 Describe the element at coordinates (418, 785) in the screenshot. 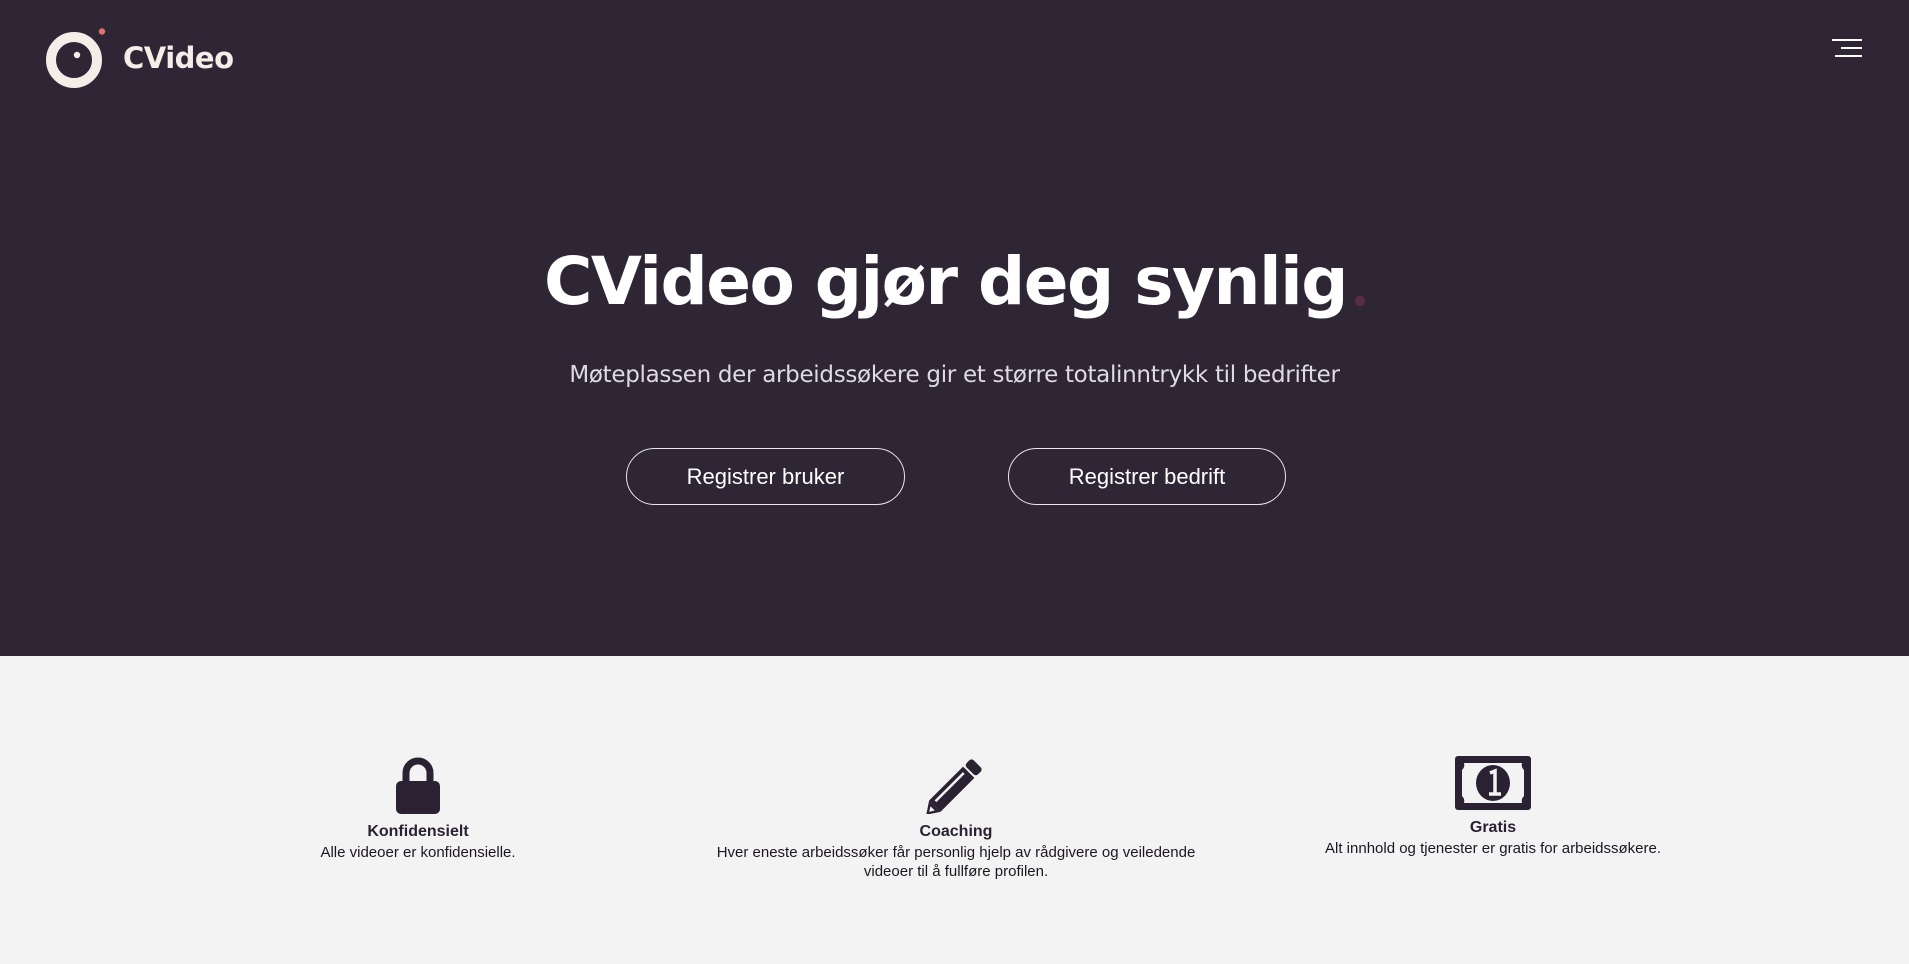

I see `lock-icon` at that location.